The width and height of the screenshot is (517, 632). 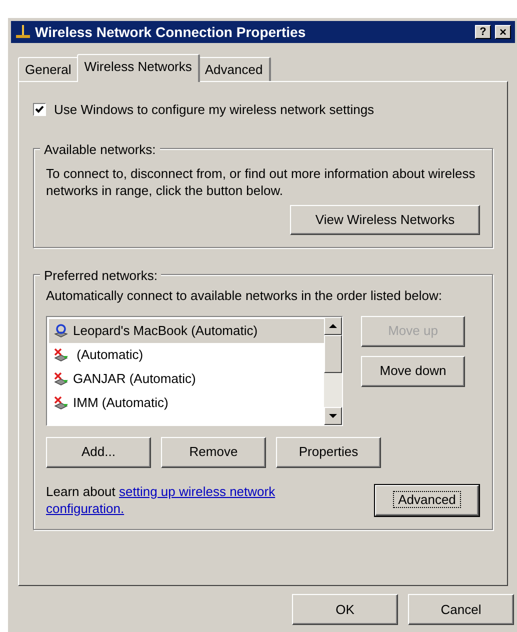 What do you see at coordinates (186, 330) in the screenshot?
I see `network-list-item: Leopard's MacBook (Automatic)` at bounding box center [186, 330].